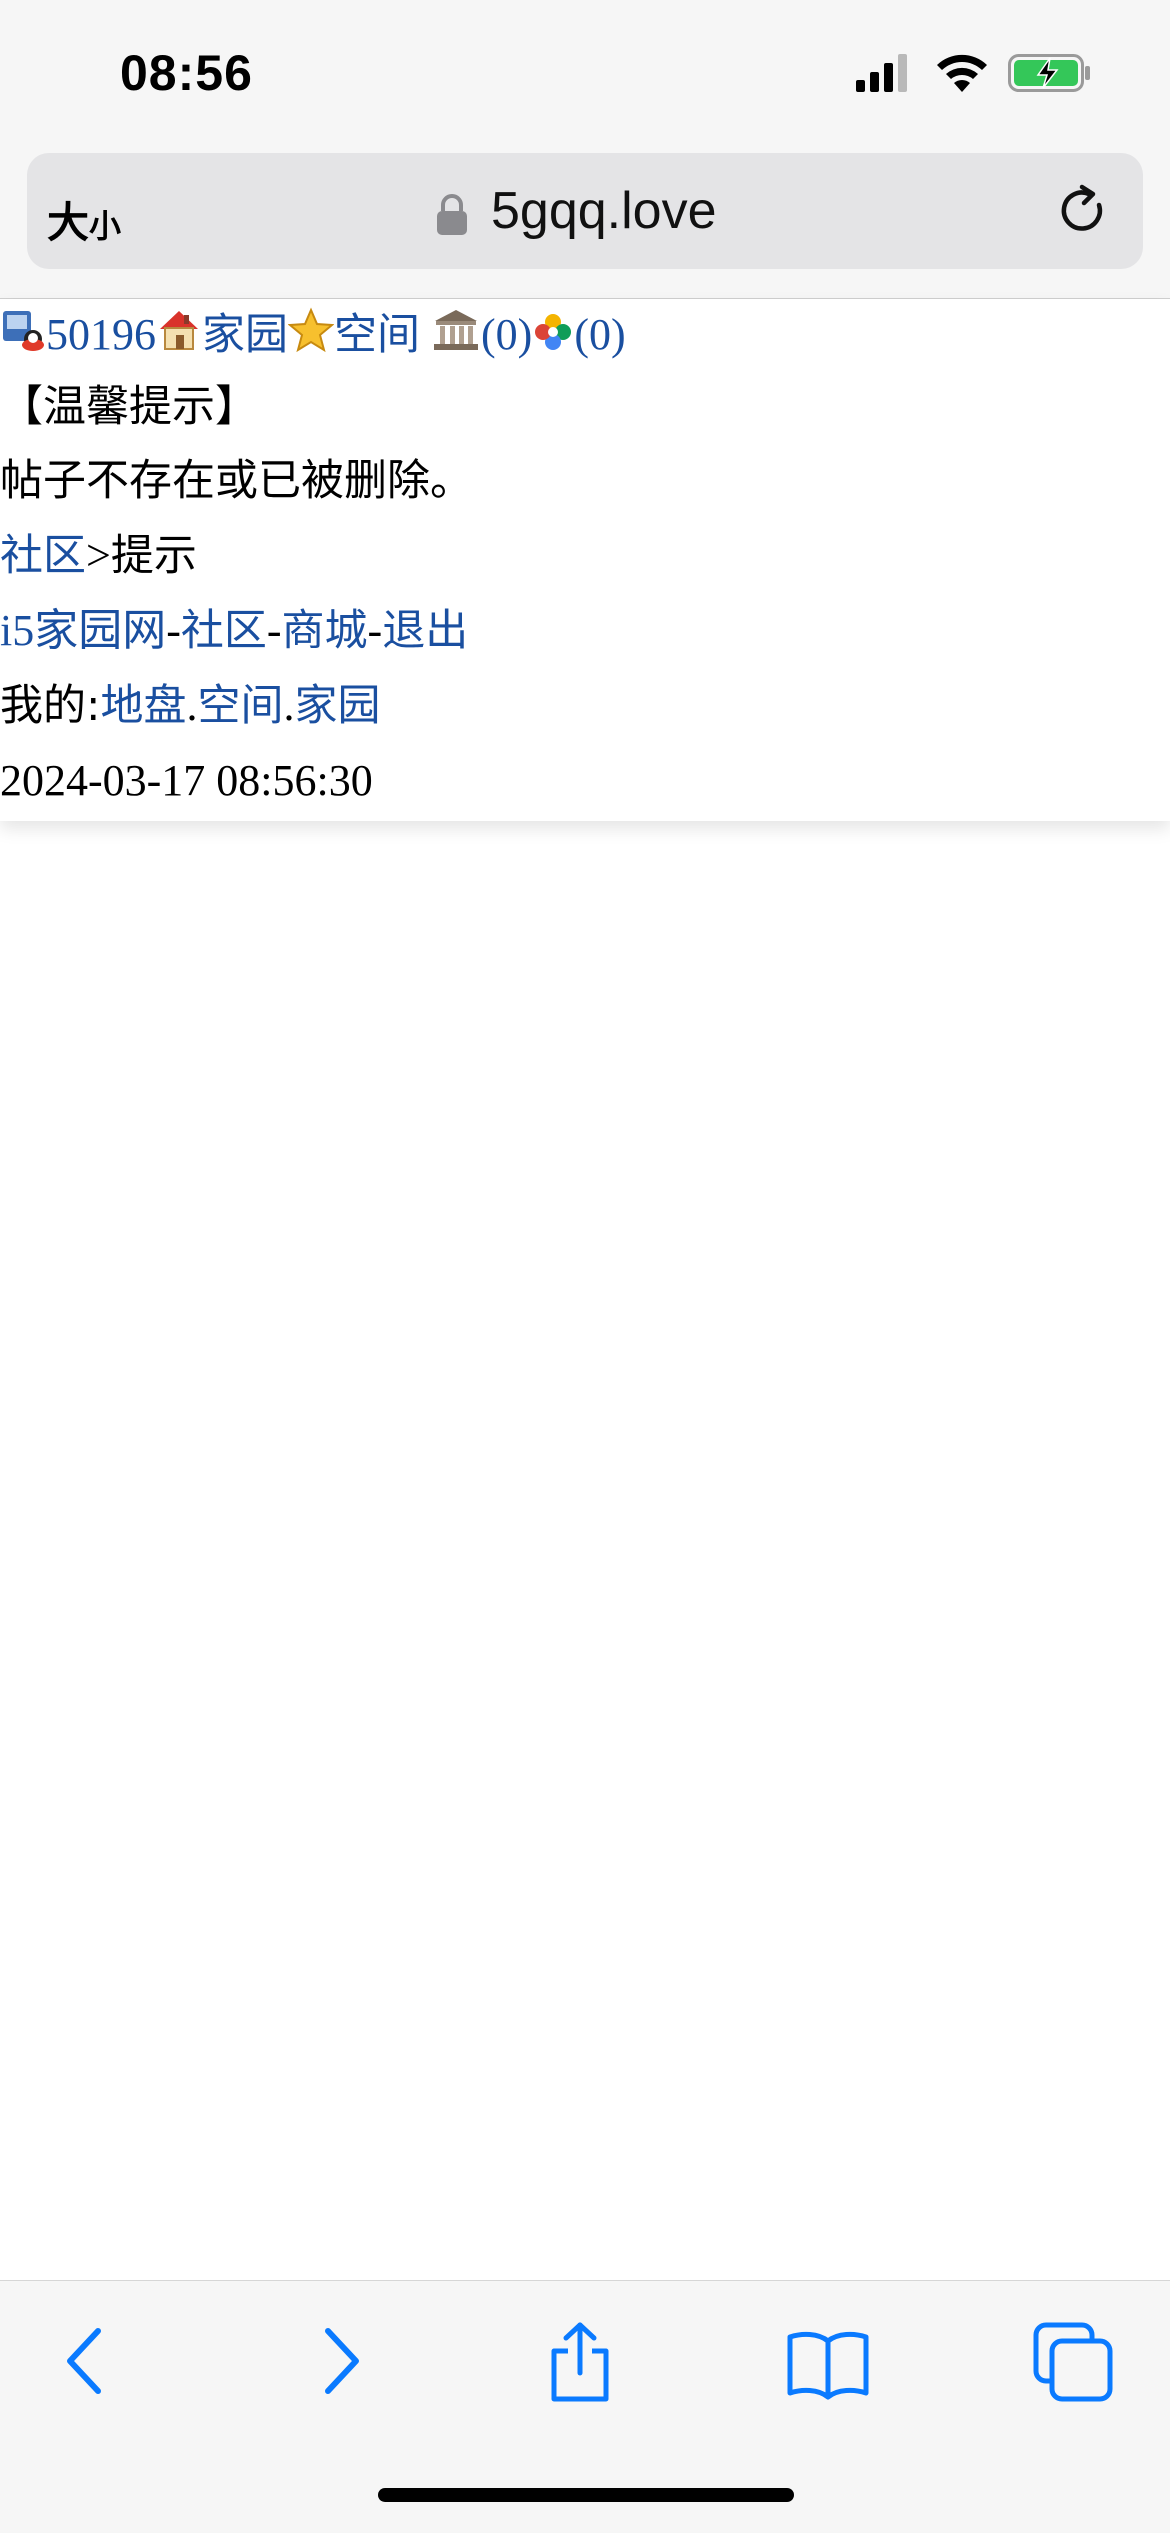 The height and width of the screenshot is (2533, 1170). Describe the element at coordinates (236, 481) in the screenshot. I see `notice-message: 帖子不存在或已被删除。` at that location.